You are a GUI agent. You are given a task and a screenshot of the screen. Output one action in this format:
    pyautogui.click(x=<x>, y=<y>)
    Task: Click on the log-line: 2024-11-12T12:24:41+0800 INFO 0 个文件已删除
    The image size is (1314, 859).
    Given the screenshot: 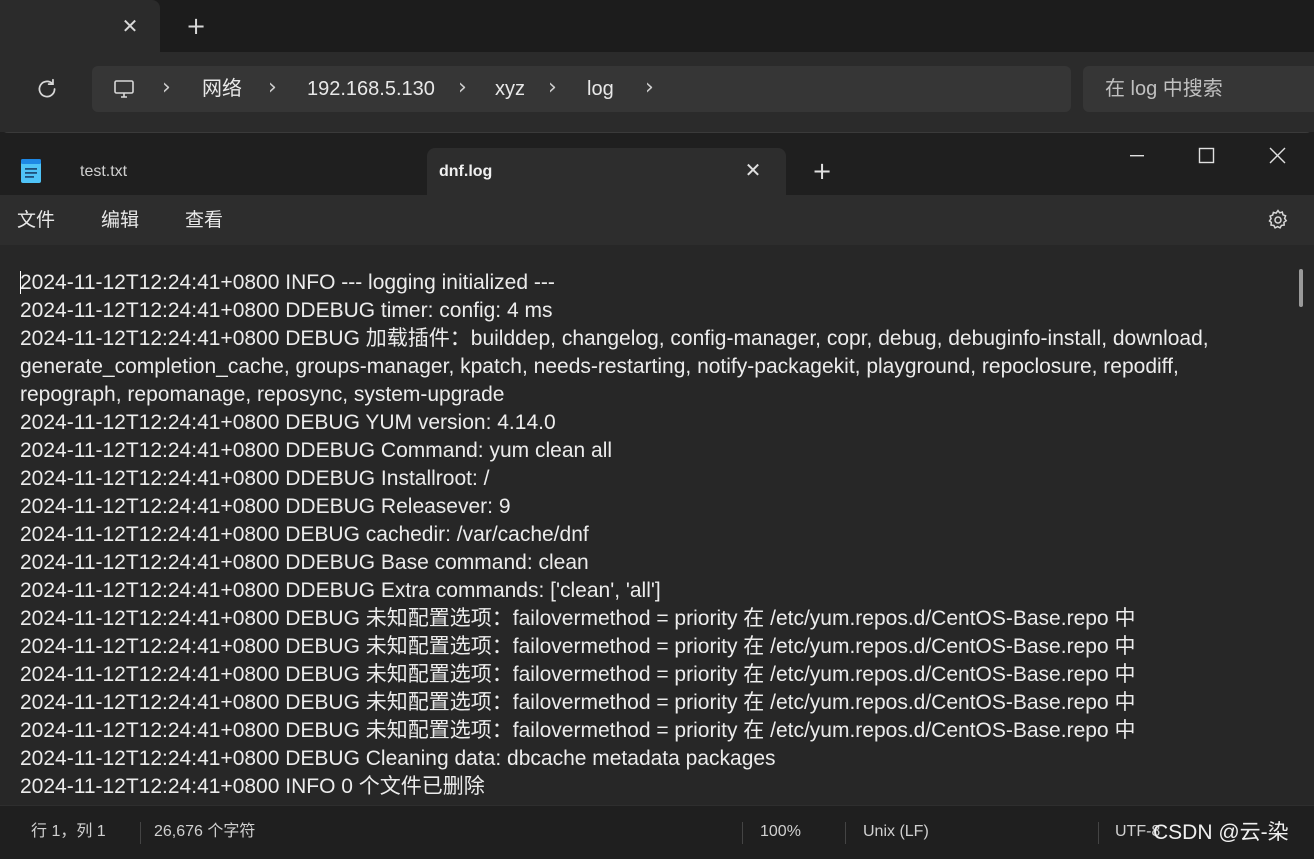 What is the action you would take?
    pyautogui.click(x=252, y=786)
    